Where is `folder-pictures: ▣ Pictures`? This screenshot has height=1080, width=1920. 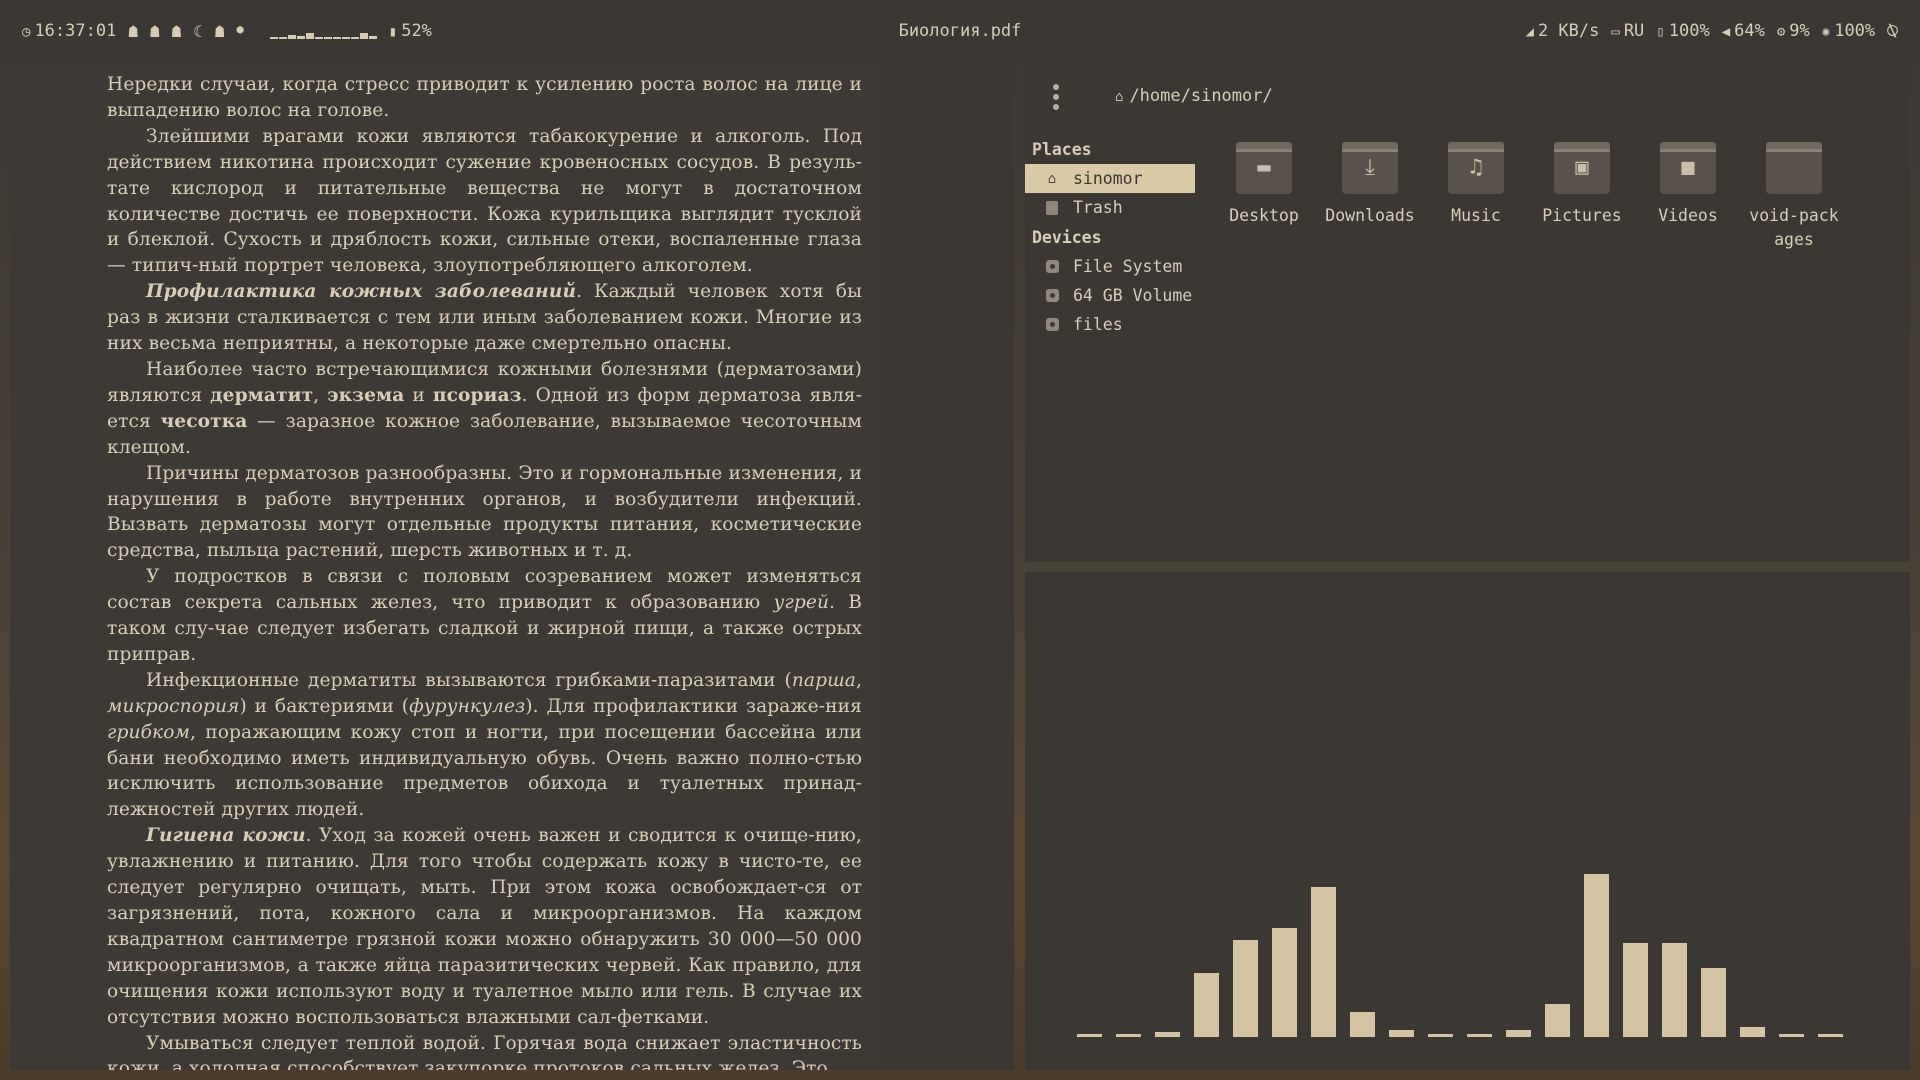
folder-pictures: ▣ Pictures is located at coordinates (1582, 197).